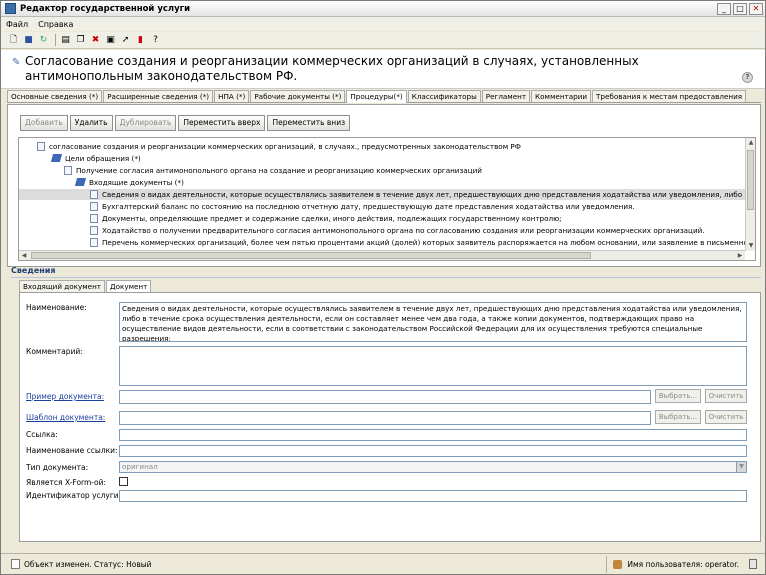 This screenshot has width=766, height=575. What do you see at coordinates (91, 123) in the screenshot?
I see `delete-button: Удалить` at bounding box center [91, 123].